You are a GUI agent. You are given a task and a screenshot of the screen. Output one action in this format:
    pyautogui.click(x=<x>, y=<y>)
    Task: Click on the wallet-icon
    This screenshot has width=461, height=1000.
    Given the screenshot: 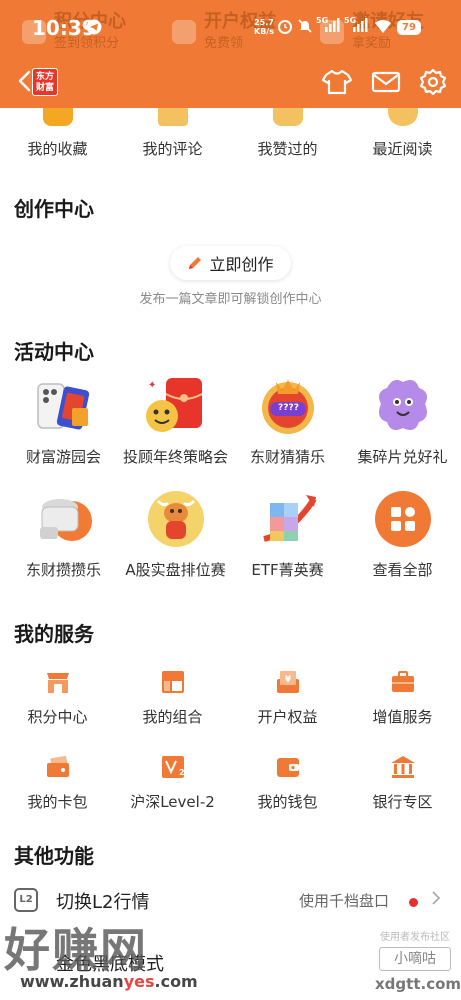 What is the action you would take?
    pyautogui.click(x=288, y=767)
    